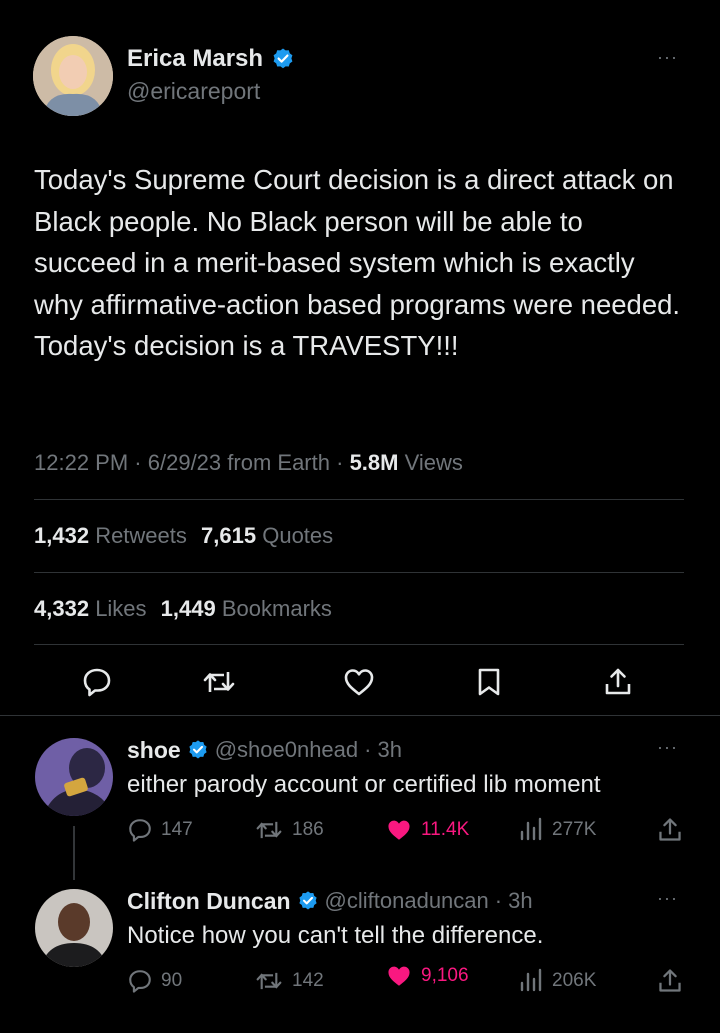 This screenshot has width=720, height=1033. I want to click on tweet-date: 6/29/23, so click(184, 462).